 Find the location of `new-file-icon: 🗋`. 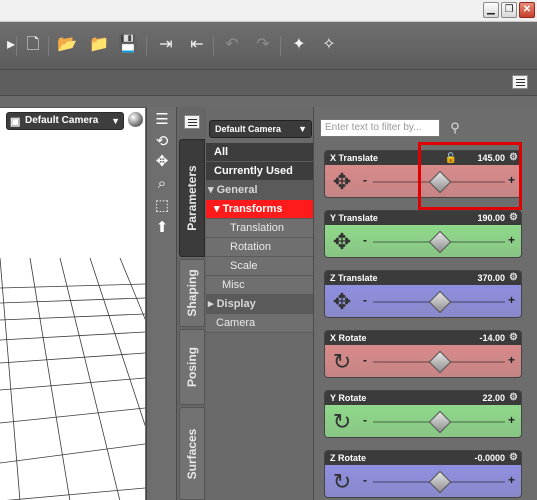

new-file-icon: 🗋 is located at coordinates (33, 45).